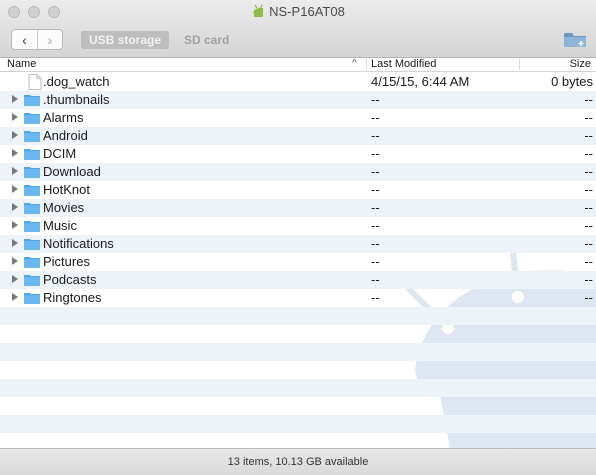 The height and width of the screenshot is (475, 596). I want to click on column-header: Name ^ Last Modified Size, so click(298, 65).